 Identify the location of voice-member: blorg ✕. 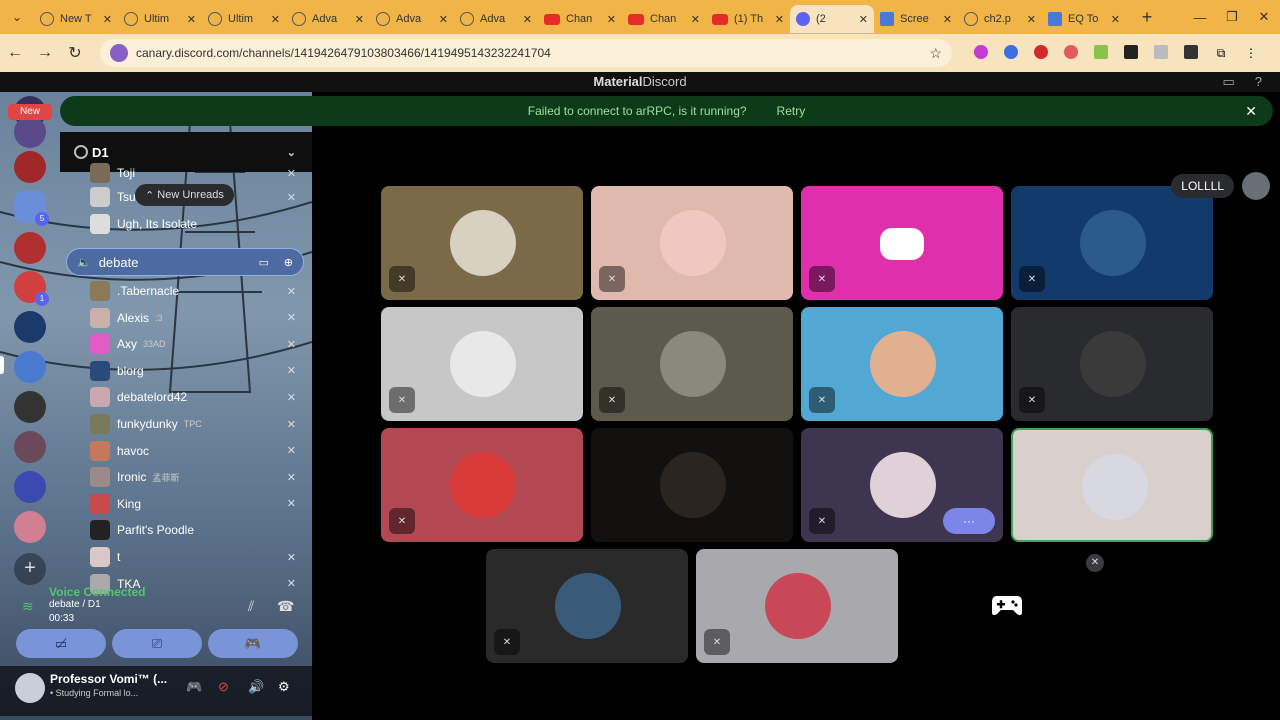
(197, 371).